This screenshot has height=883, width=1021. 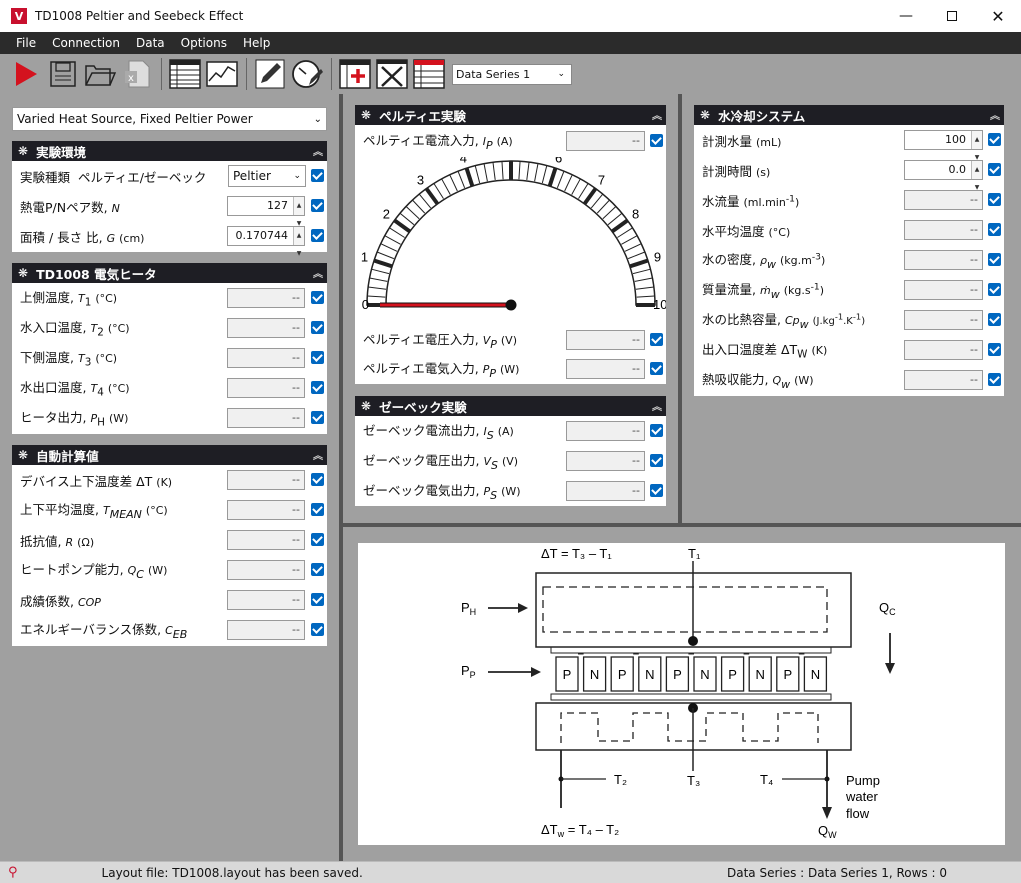 I want to click on field-label: デバイス上下温度差 ΔT (K), so click(x=96, y=481).